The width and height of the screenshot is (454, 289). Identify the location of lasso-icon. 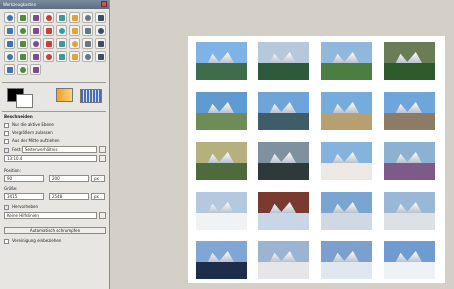
(35, 17).